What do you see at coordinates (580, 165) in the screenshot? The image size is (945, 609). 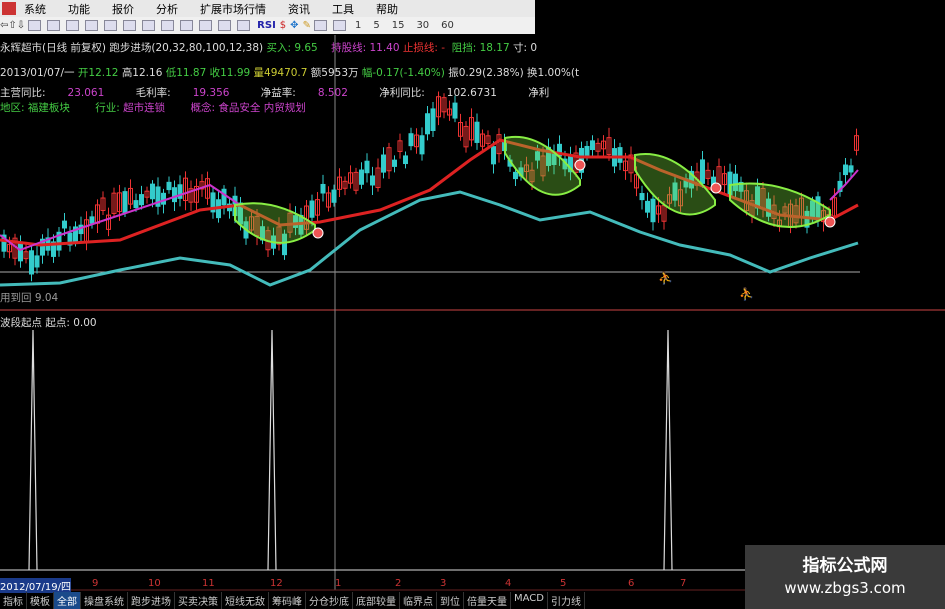 I see `signal-ball-icon` at bounding box center [580, 165].